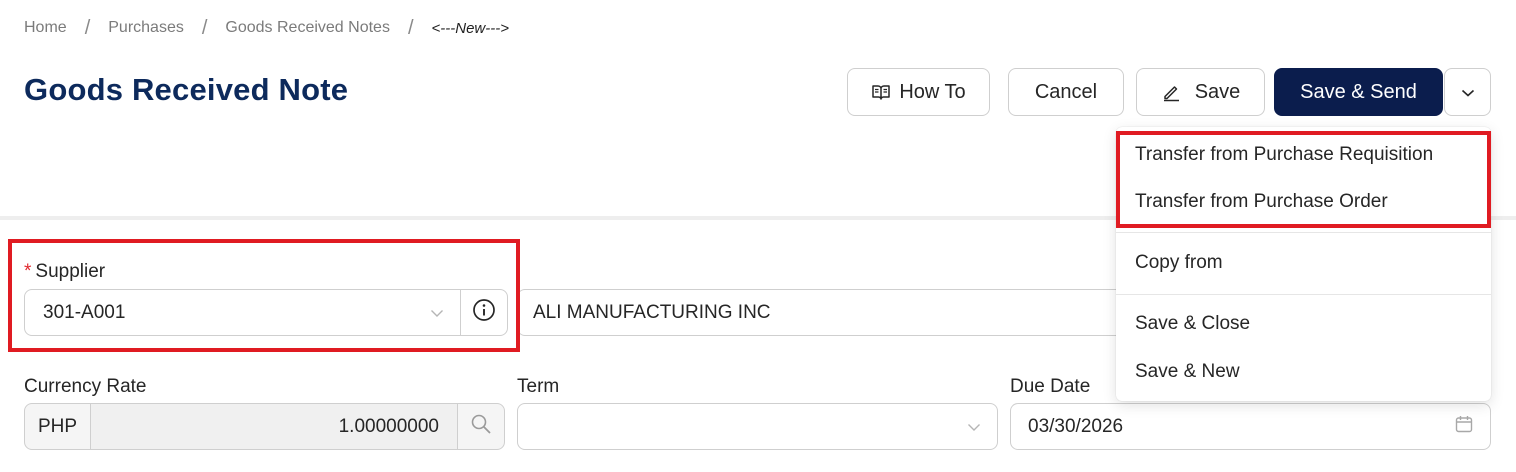 Image resolution: width=1516 pixels, height=472 pixels. Describe the element at coordinates (84, 312) in the screenshot. I see `supplier-code-value: 301-A001` at that location.